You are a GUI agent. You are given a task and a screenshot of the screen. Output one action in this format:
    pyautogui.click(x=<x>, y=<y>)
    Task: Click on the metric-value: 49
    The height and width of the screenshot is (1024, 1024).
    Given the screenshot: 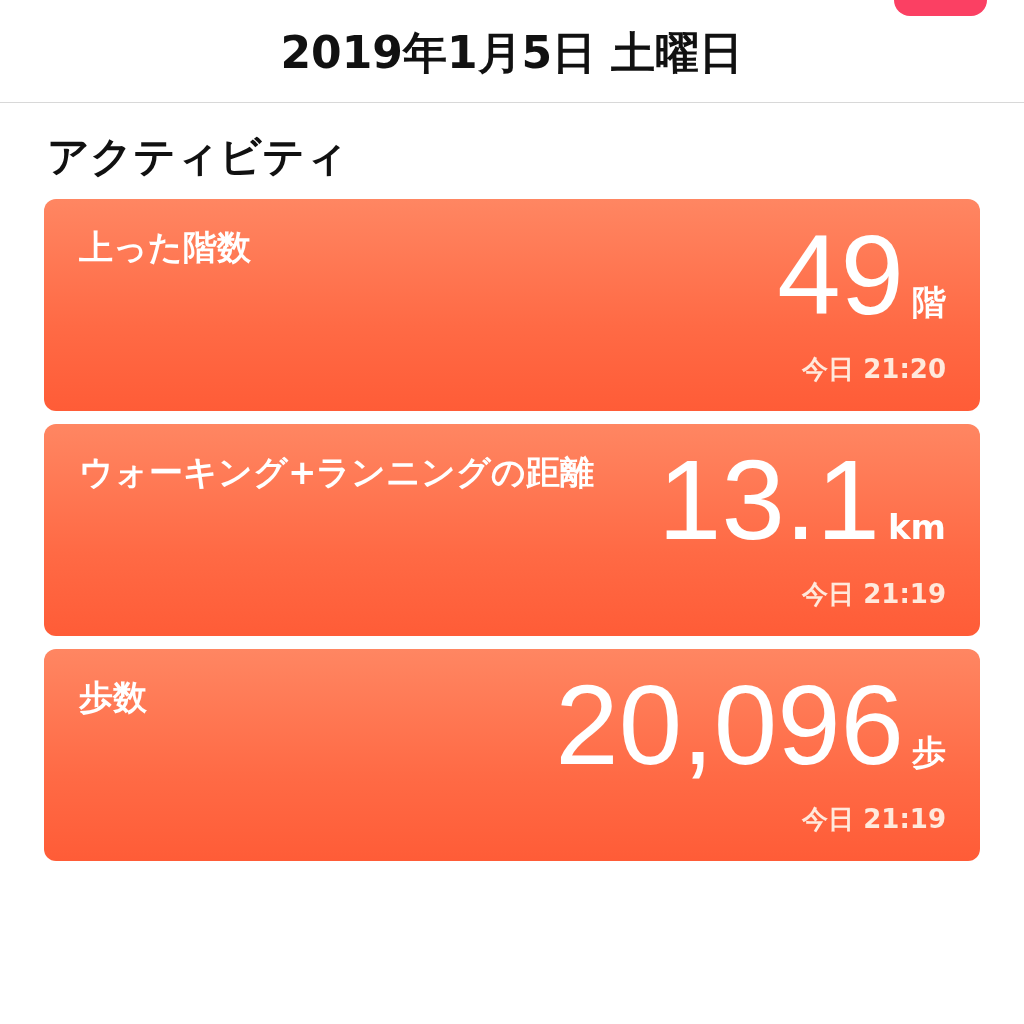 What is the action you would take?
    pyautogui.click(x=840, y=275)
    